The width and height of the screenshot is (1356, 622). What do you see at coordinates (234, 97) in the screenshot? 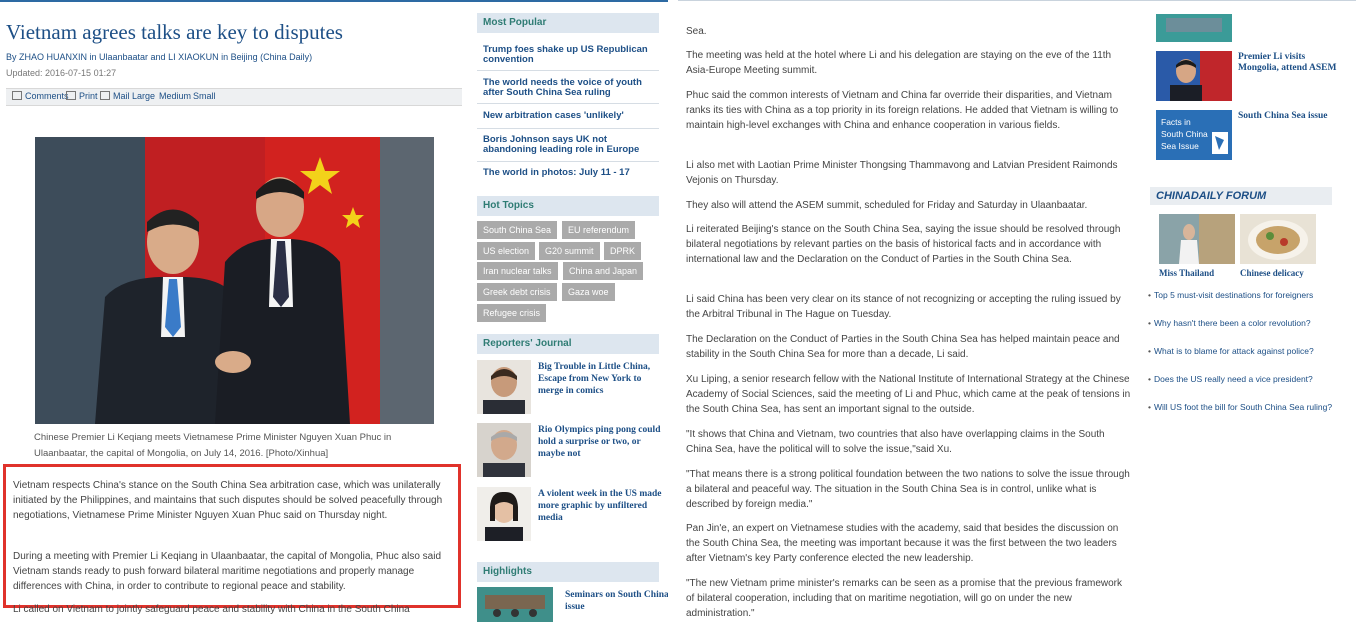
I see `article-toolbar: Comments Print Mail Large Medium Small` at bounding box center [234, 97].